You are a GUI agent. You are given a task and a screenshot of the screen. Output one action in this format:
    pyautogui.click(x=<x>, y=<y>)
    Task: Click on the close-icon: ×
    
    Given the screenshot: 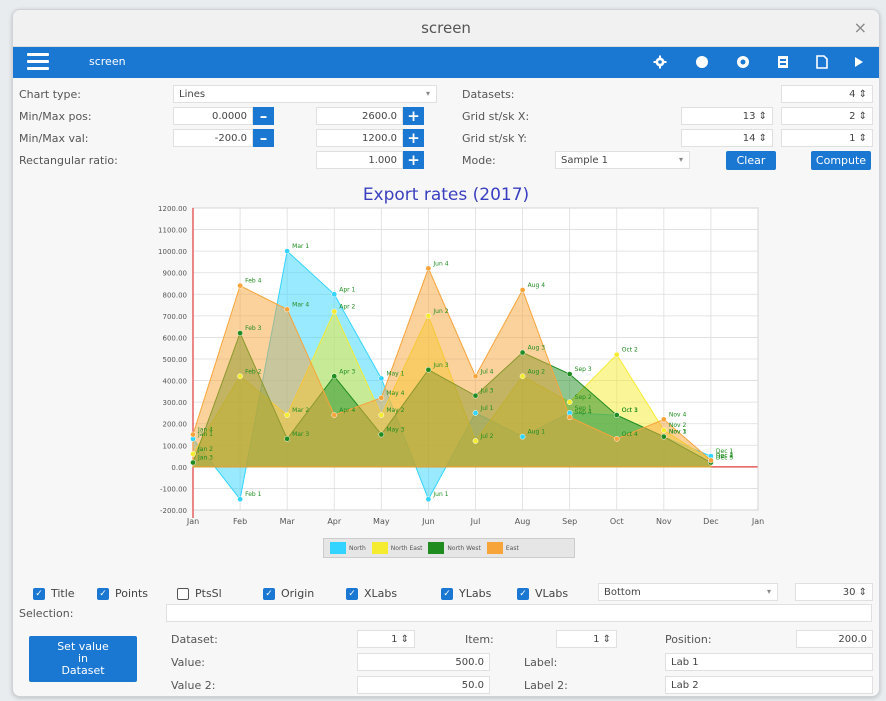 What is the action you would take?
    pyautogui.click(x=860, y=27)
    